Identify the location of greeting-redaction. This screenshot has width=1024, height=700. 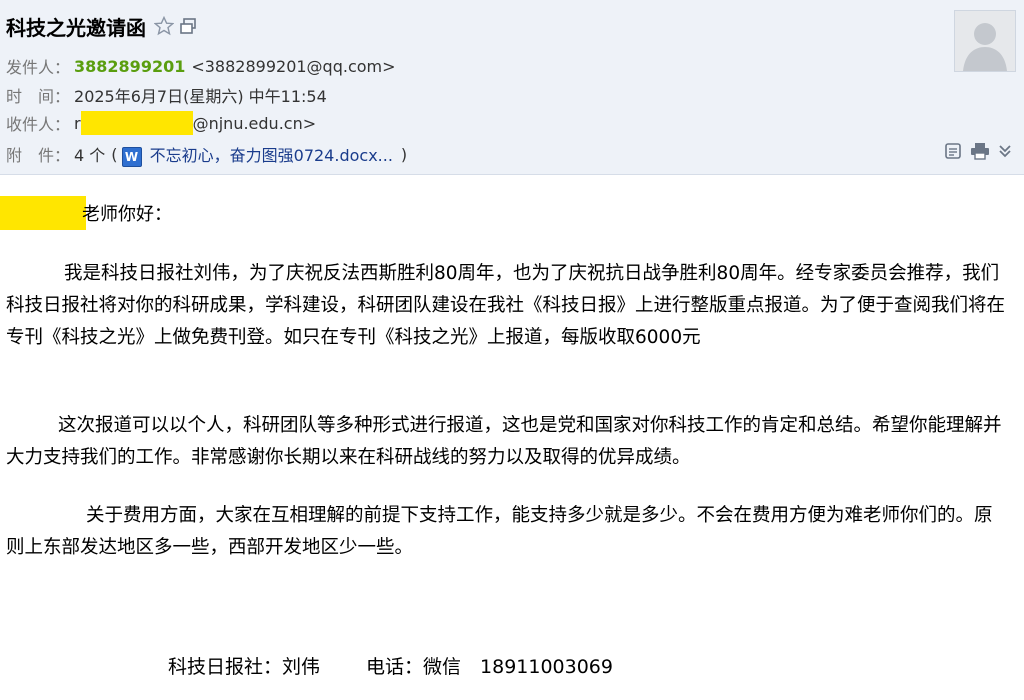
(43, 213).